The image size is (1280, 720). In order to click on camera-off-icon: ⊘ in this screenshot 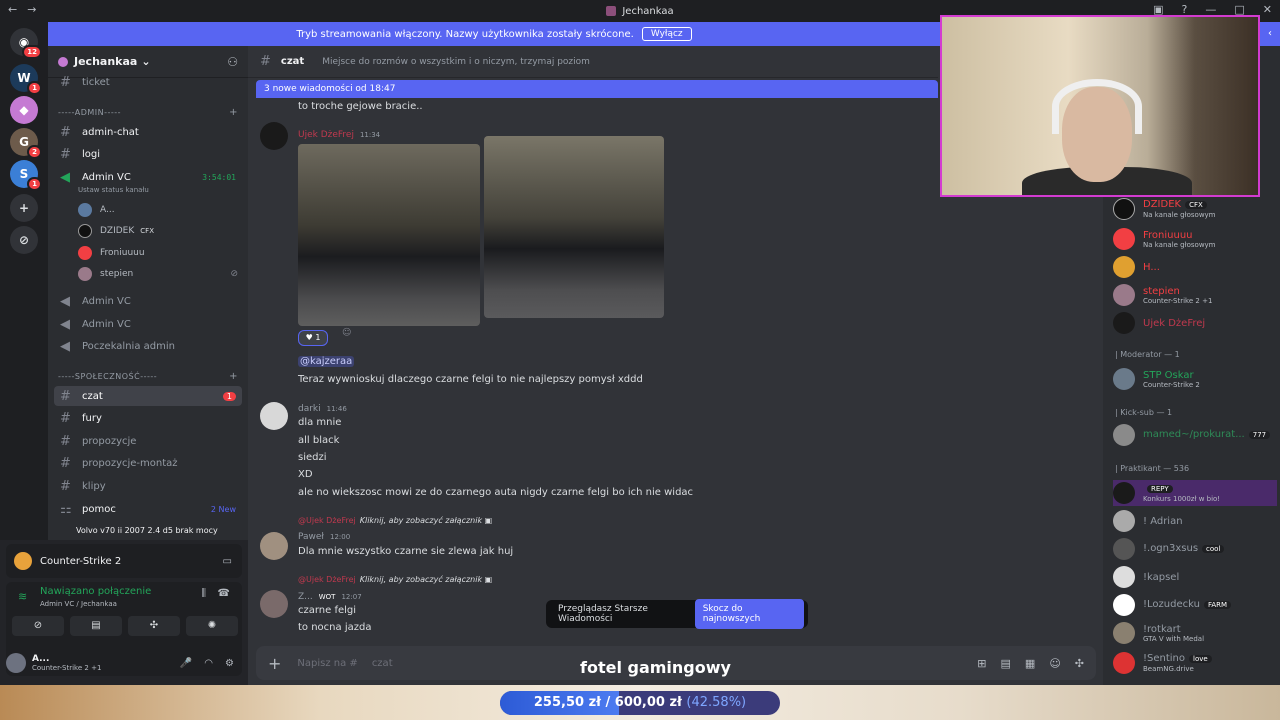, I will do `click(38, 626)`.